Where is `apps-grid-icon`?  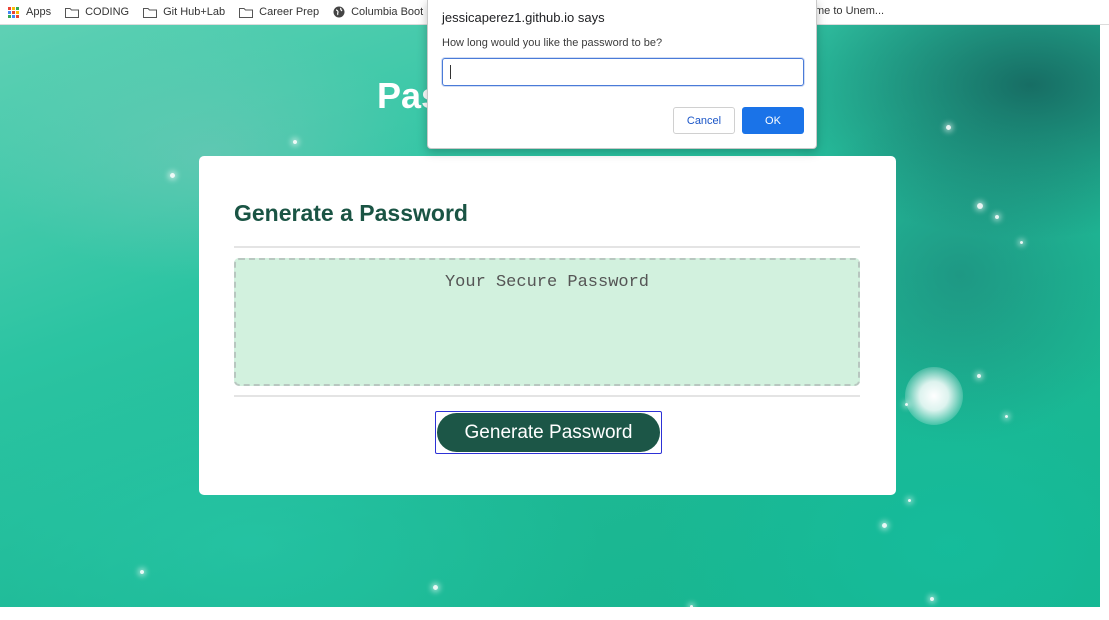
apps-grid-icon is located at coordinates (13, 12).